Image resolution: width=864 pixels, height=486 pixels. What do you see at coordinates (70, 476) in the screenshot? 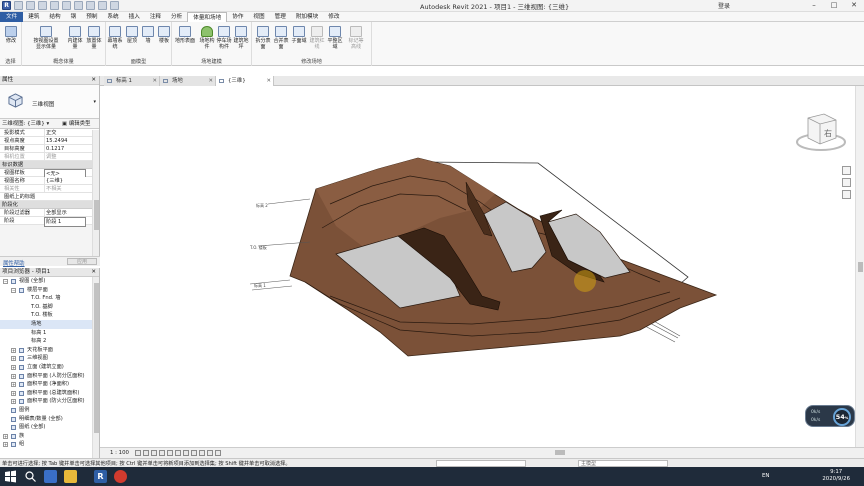
I see `file-explorer-icon` at bounding box center [70, 476].